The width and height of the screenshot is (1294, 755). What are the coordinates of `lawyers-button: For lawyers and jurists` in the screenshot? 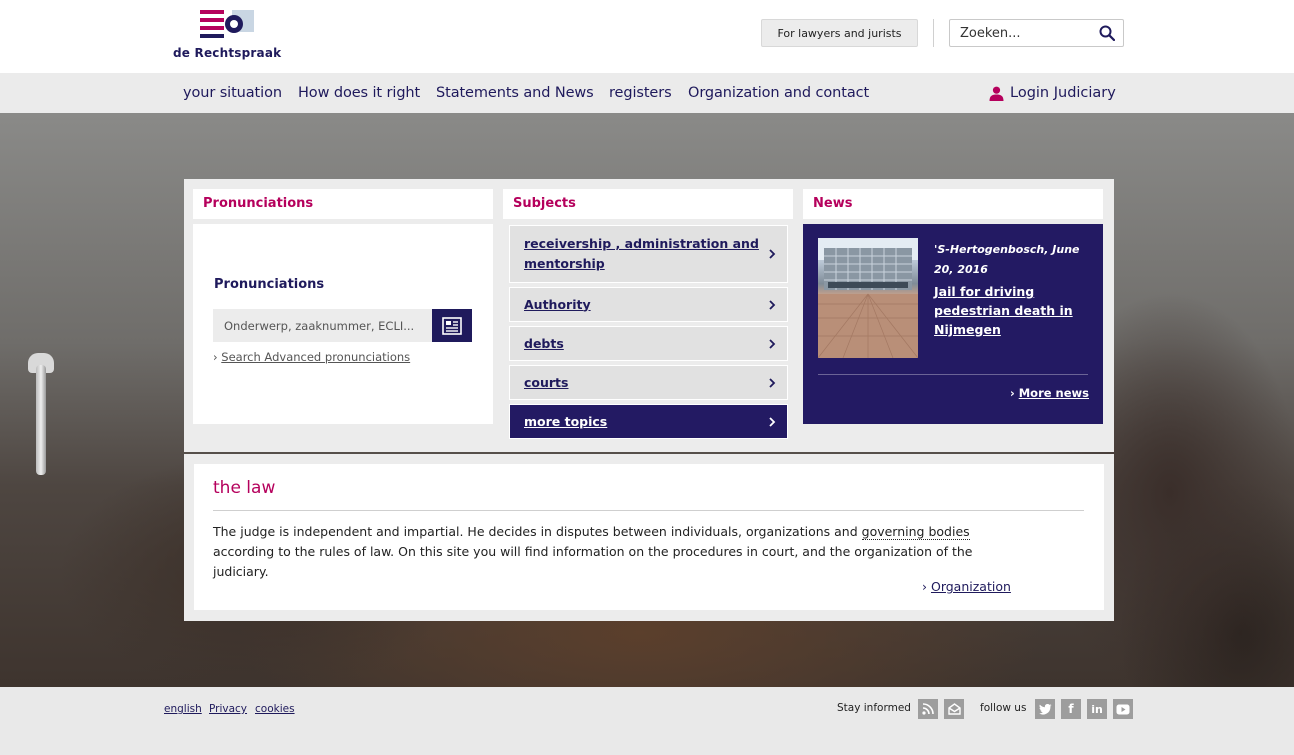 It's located at (839, 33).